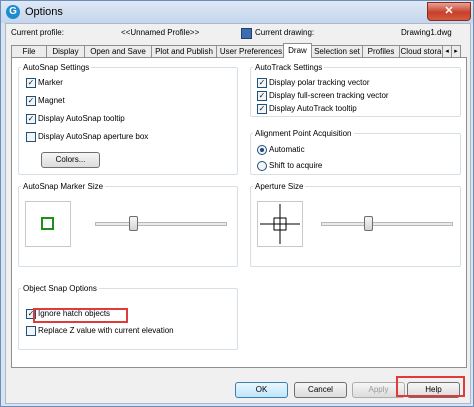 The height and width of the screenshot is (407, 474). I want to click on aperture-preview, so click(280, 224).